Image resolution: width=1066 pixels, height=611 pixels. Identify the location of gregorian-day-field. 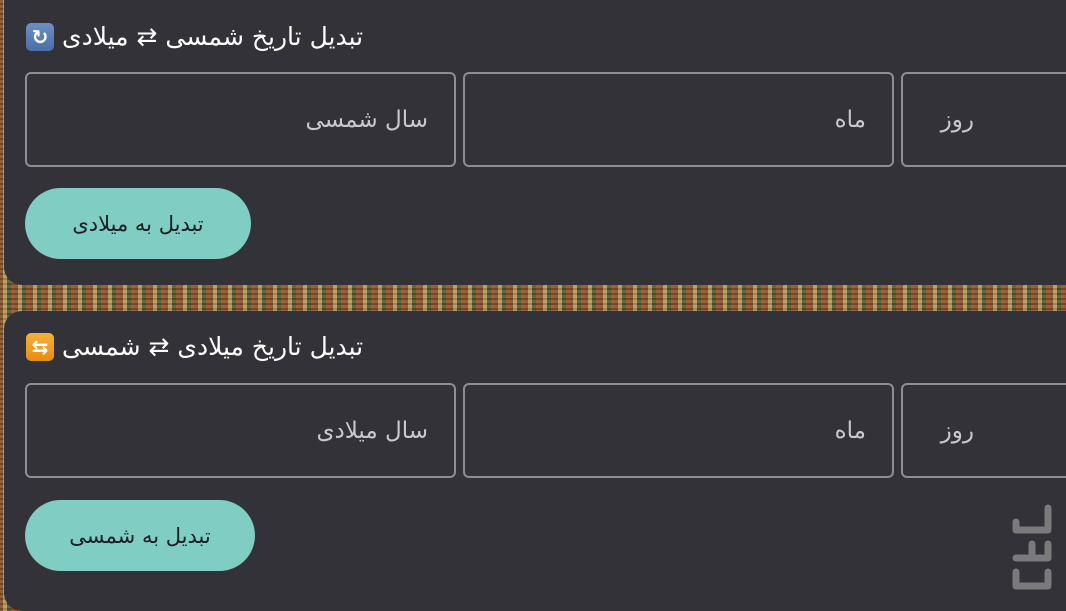
(983, 430).